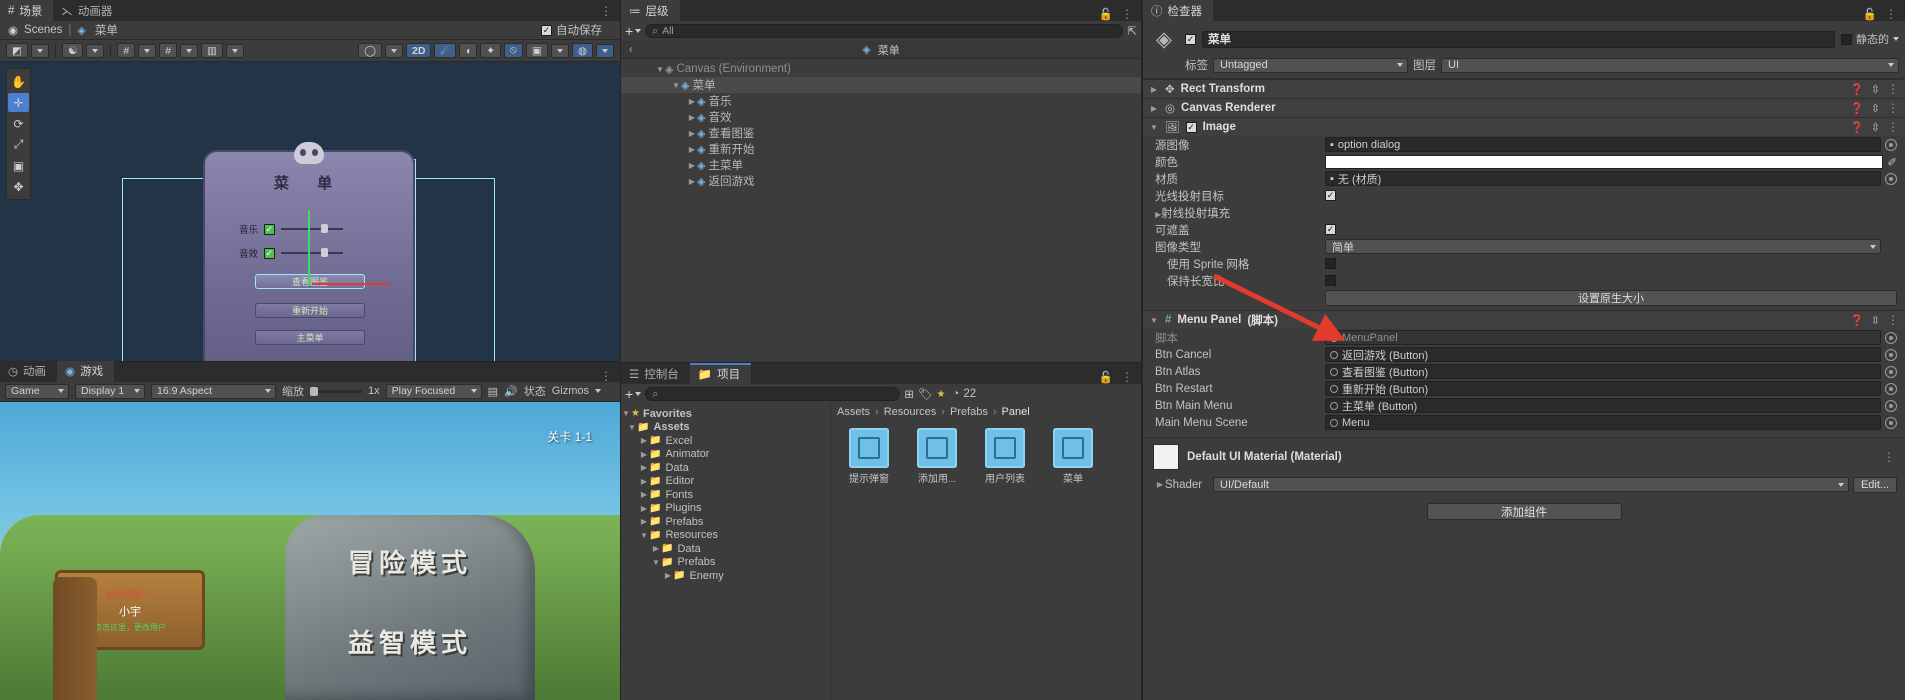 This screenshot has width=1905, height=700. I want to click on scale-slider, so click(336, 391).